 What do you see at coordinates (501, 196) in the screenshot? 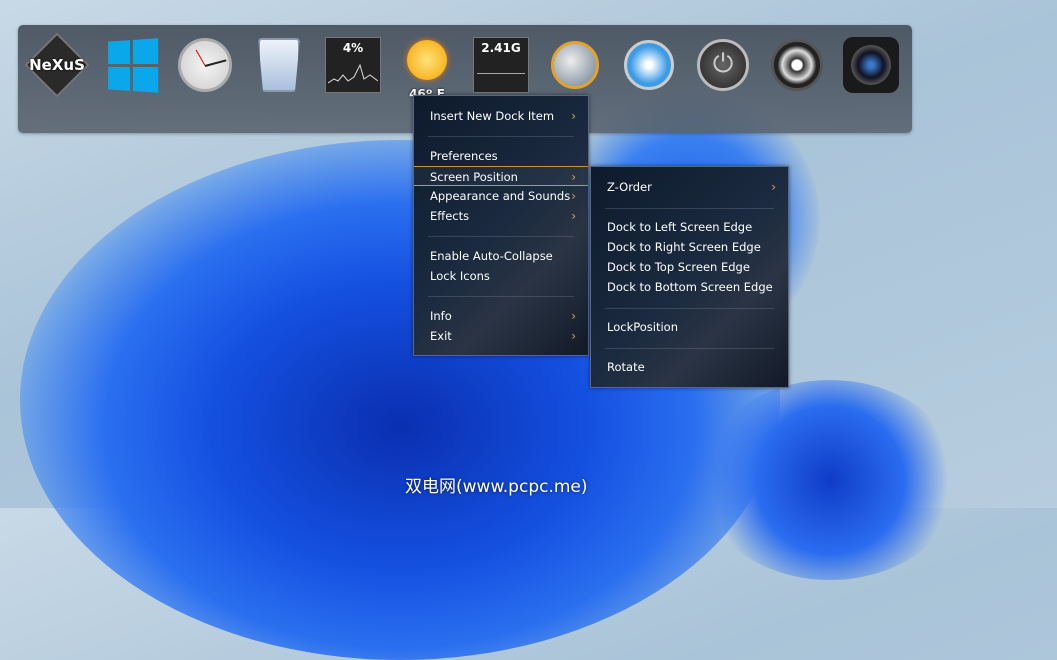
I see `menu-item-appearance-and-sounds: Appearance and Sounds ›` at bounding box center [501, 196].